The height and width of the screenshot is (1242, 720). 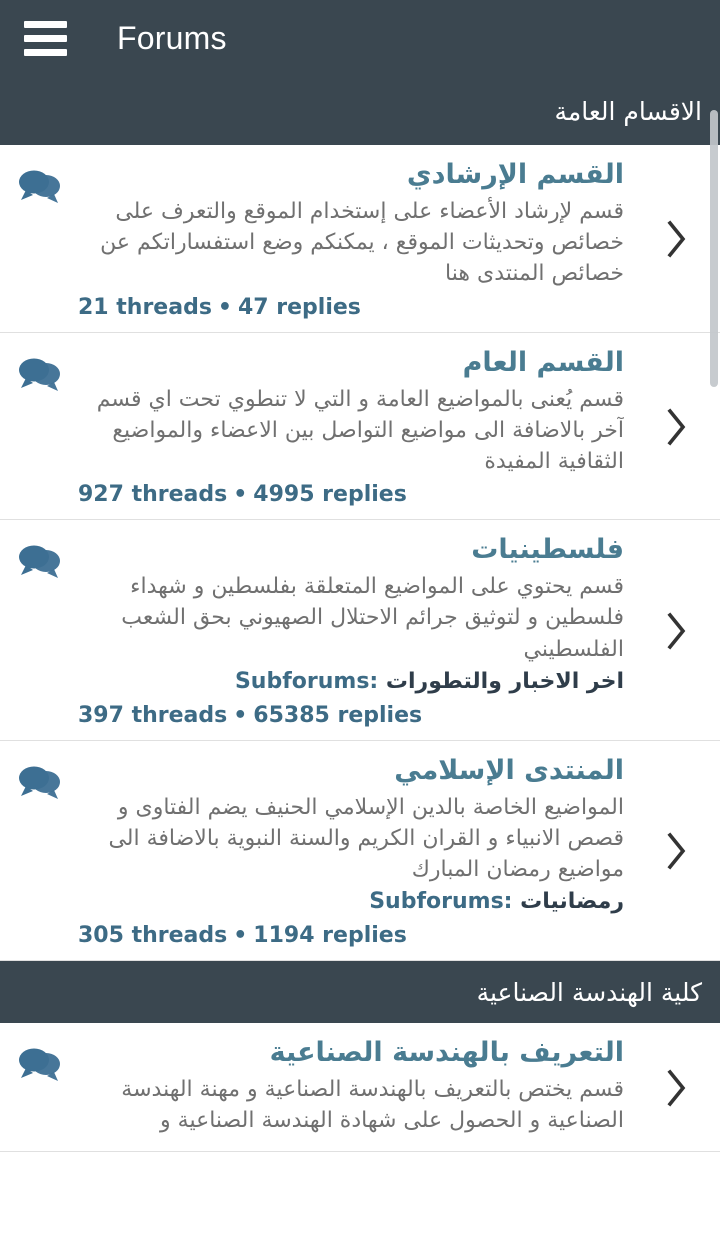 I want to click on thread-count: 305 threads, so click(x=153, y=936).